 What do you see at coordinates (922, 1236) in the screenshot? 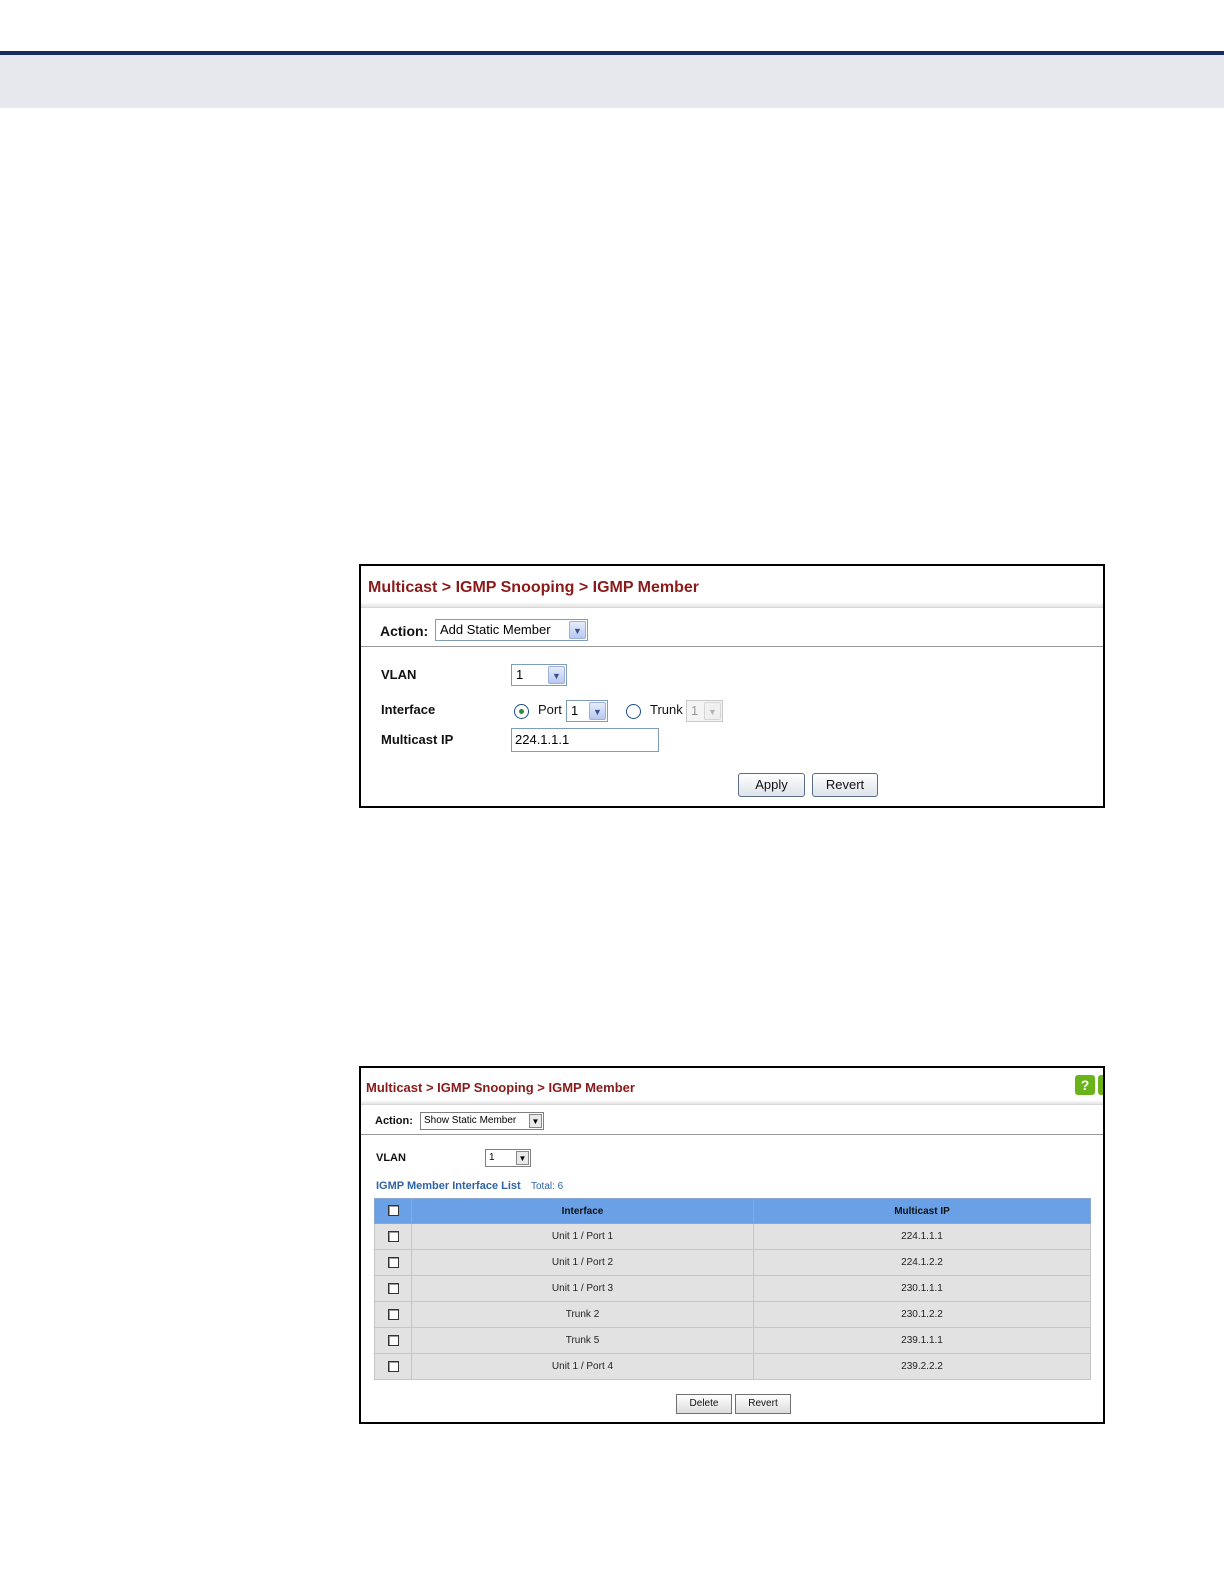
I see `multicast-ip-cell: 224.1.1.1` at bounding box center [922, 1236].